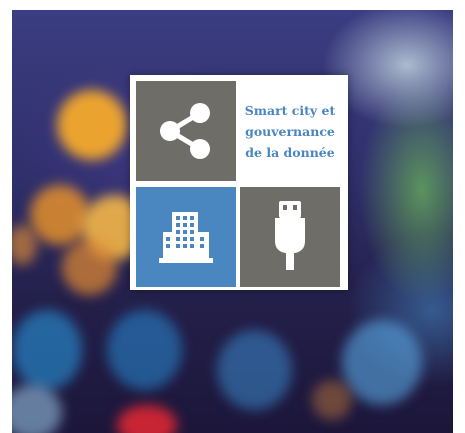 Image resolution: width=465 pixels, height=433 pixels. I want to click on building-icon, so click(186, 237).